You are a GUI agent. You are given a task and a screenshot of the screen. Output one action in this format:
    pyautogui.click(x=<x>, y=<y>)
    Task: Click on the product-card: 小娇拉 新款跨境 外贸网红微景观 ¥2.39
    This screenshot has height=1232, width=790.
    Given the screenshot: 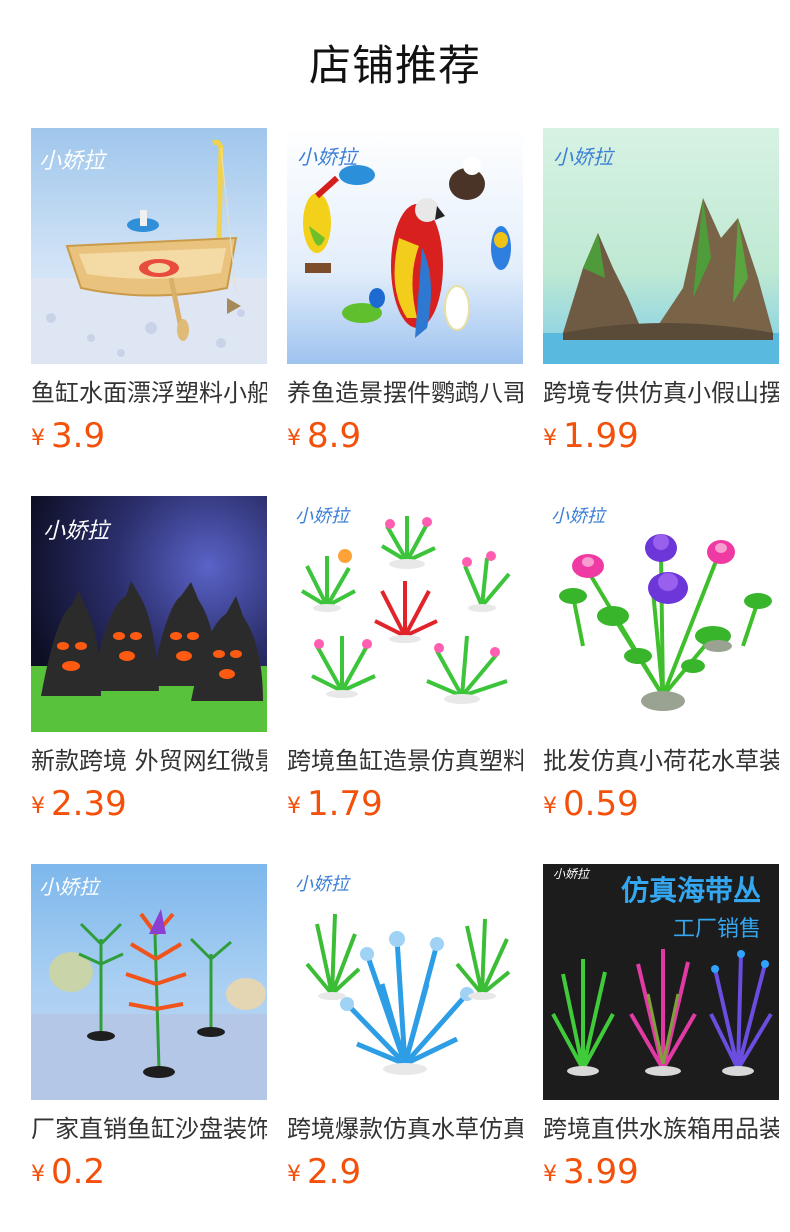 What is the action you would take?
    pyautogui.click(x=149, y=660)
    